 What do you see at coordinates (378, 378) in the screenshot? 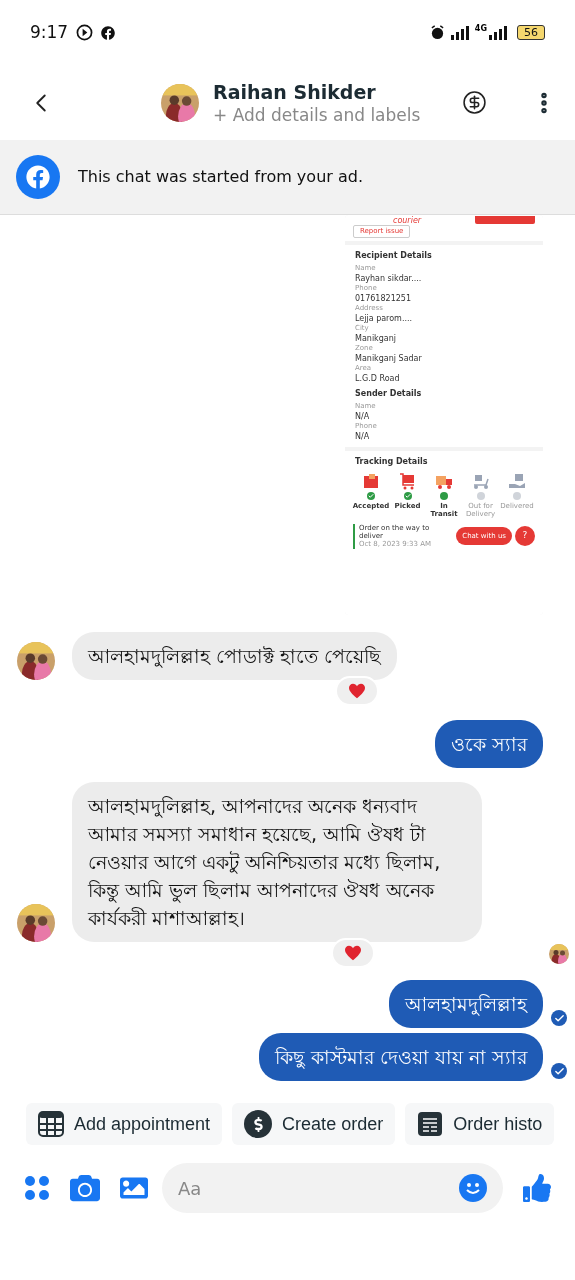
I see `field-value: L.G.D Road` at bounding box center [378, 378].